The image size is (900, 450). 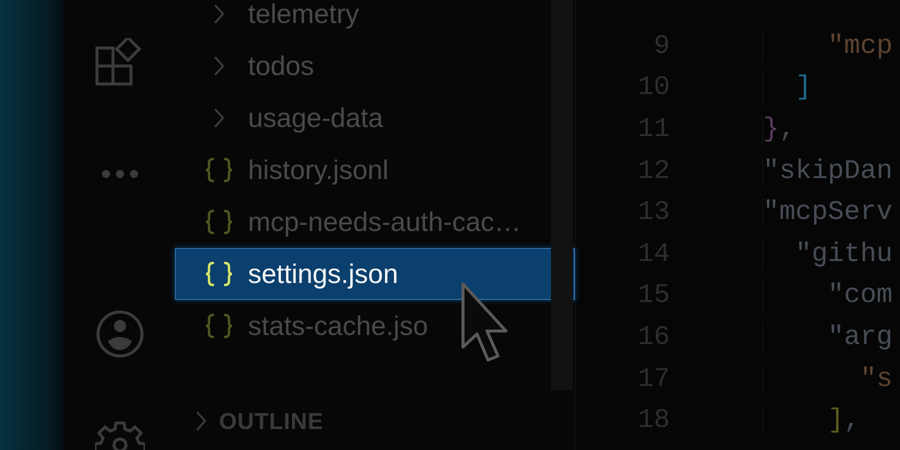 What do you see at coordinates (787, 88) in the screenshot?
I see `code-line: ]` at bounding box center [787, 88].